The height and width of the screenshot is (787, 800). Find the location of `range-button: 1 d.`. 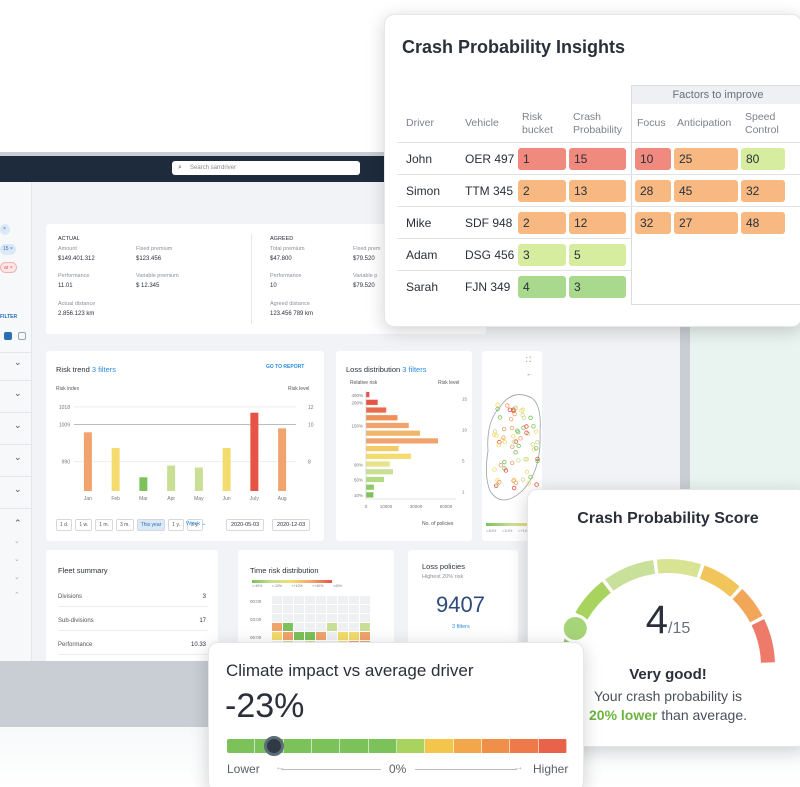

range-button: 1 d. is located at coordinates (64, 525).